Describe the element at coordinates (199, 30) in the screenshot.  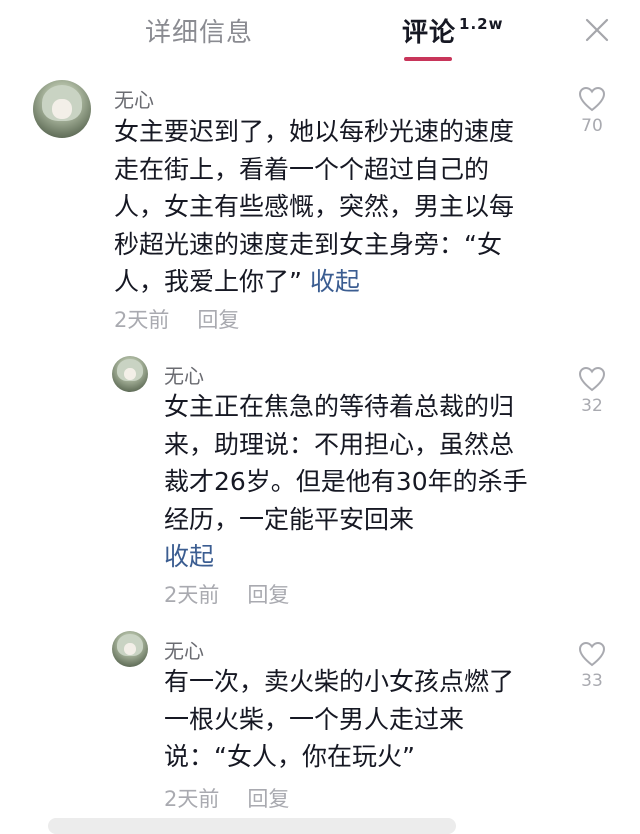
I see `tab-details: 详细信息` at that location.